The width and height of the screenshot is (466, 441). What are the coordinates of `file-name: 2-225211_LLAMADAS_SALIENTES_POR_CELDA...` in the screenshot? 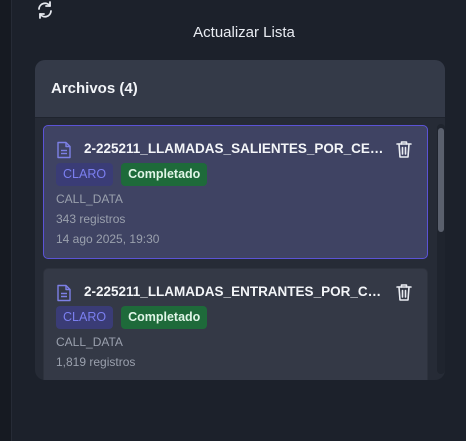 It's located at (236, 148).